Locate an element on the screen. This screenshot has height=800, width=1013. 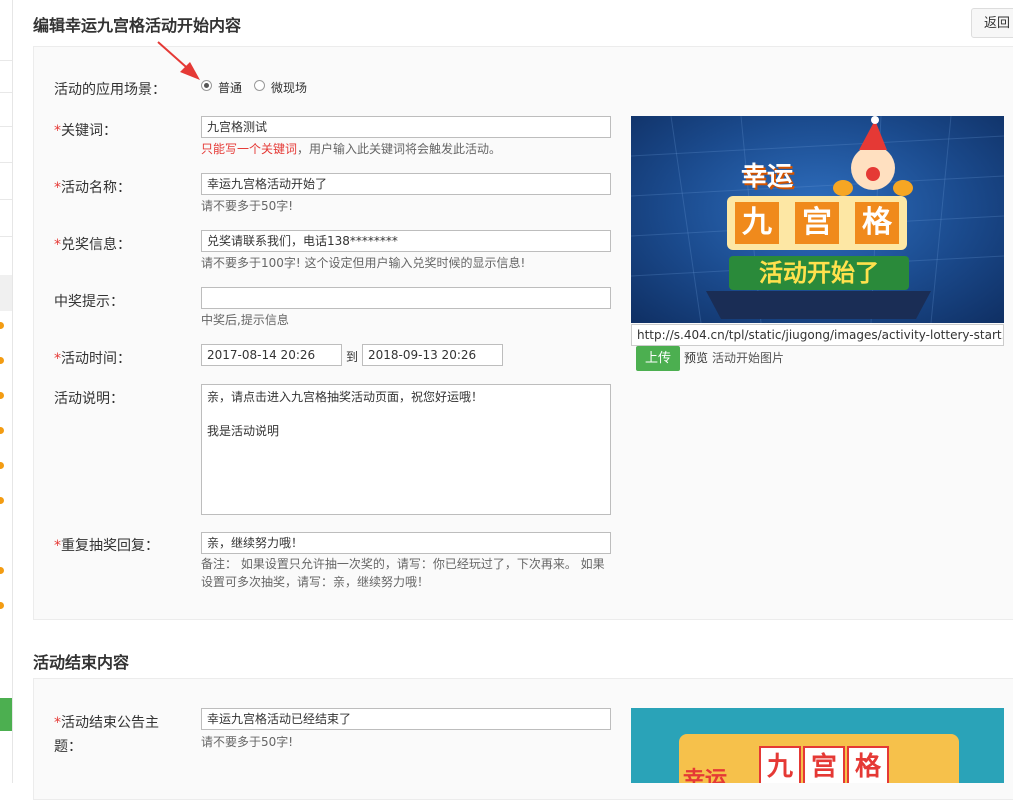
prize-info-input: 兑奖请联系我们，电话138******** is located at coordinates (406, 241).